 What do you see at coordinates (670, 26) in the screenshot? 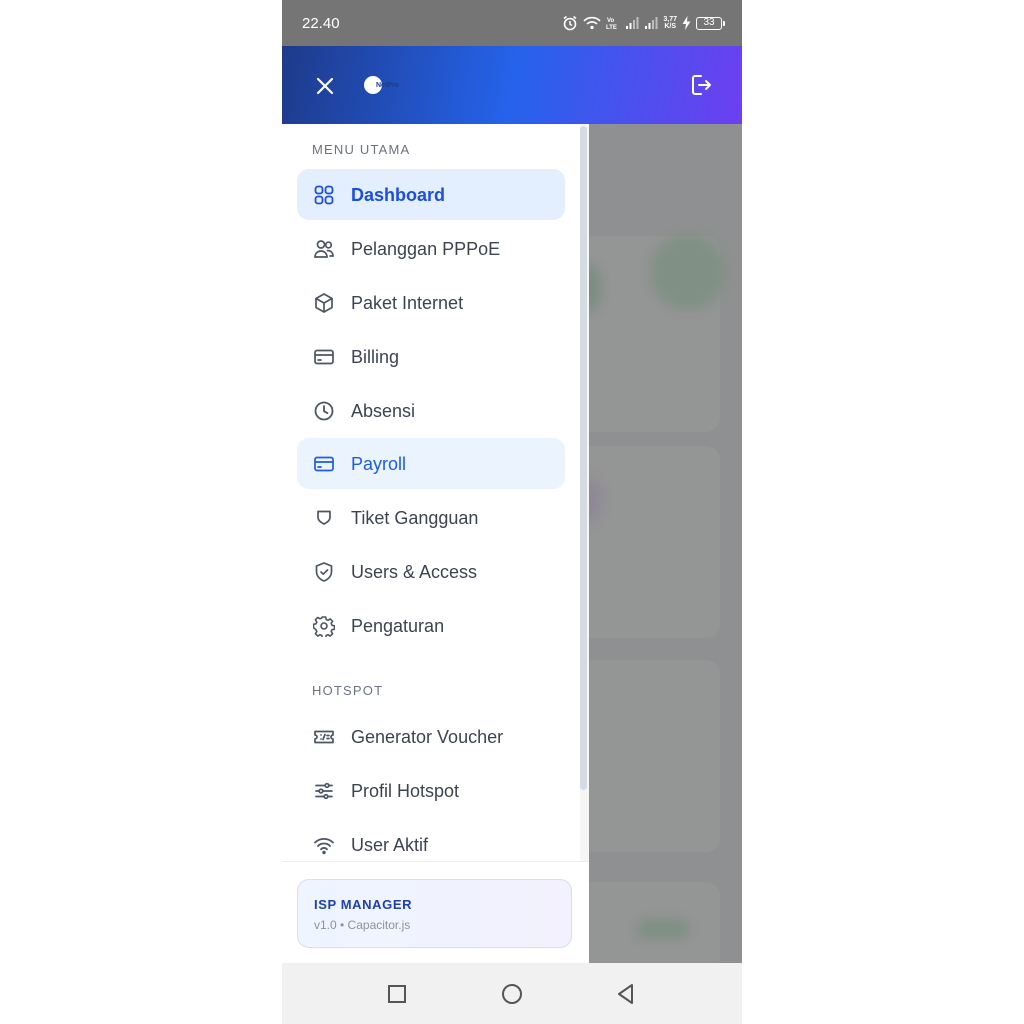
I see `net-speed-unit: K/S` at bounding box center [670, 26].